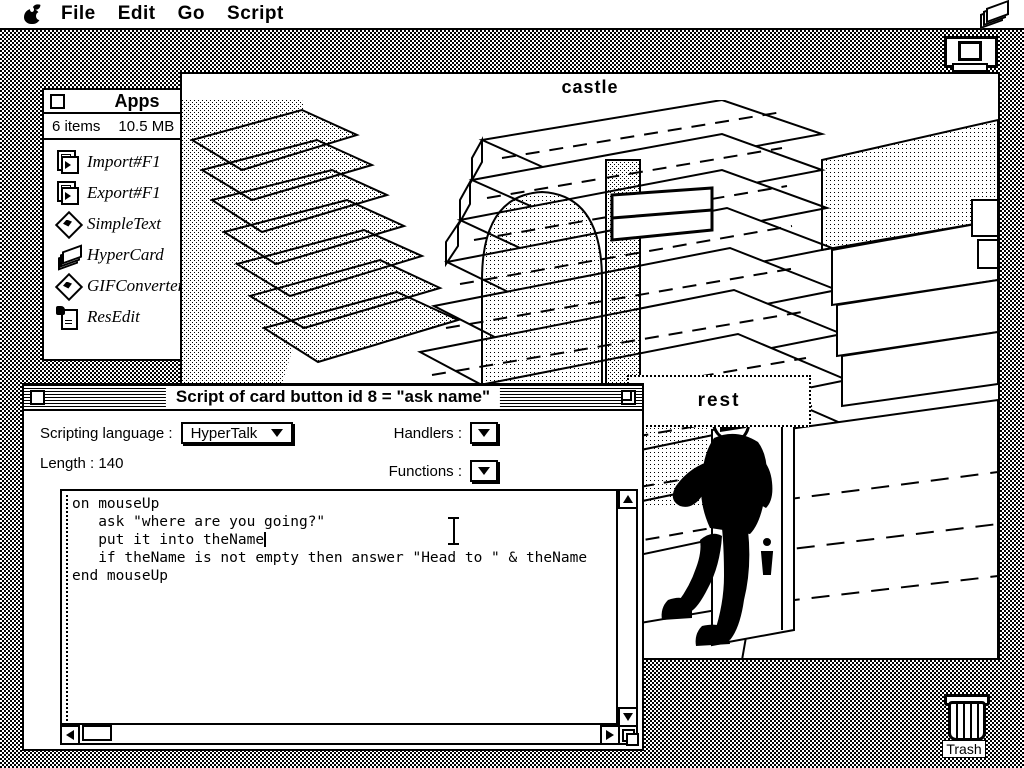 The image size is (1024, 768). What do you see at coordinates (425, 471) in the screenshot?
I see `functions-label: Functions :` at bounding box center [425, 471].